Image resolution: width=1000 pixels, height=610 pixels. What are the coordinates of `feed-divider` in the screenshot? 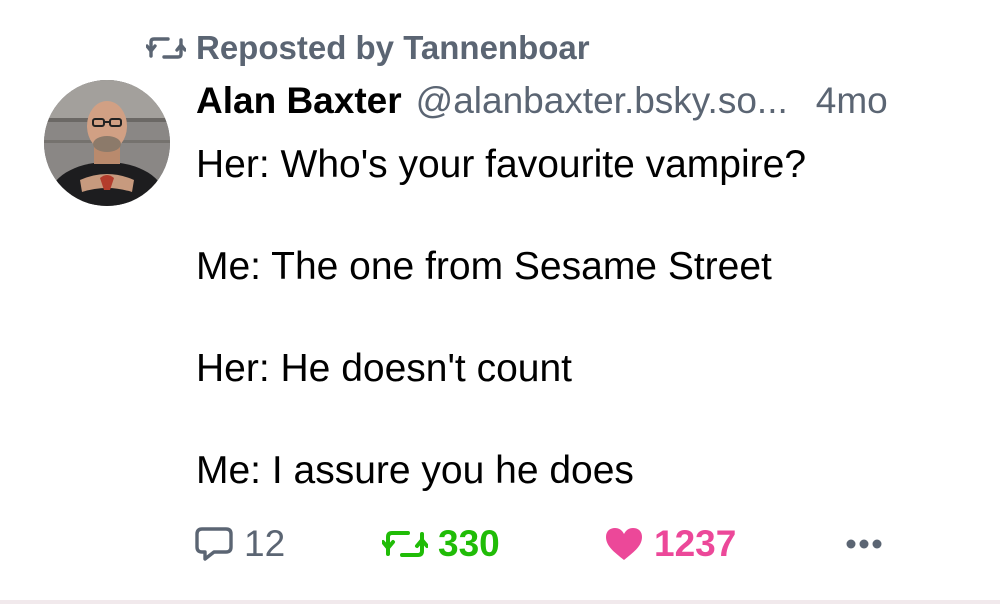 It's located at (500, 602).